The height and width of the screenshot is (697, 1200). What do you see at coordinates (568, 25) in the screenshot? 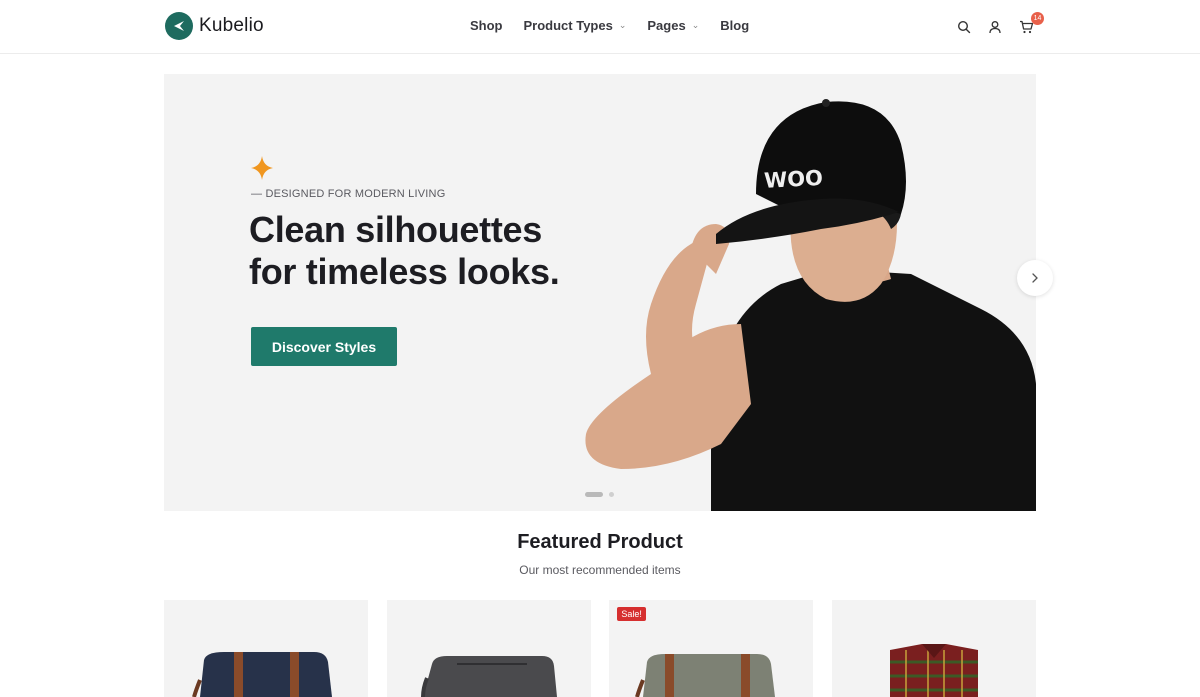
I see `nav-item-label: Product Types` at bounding box center [568, 25].